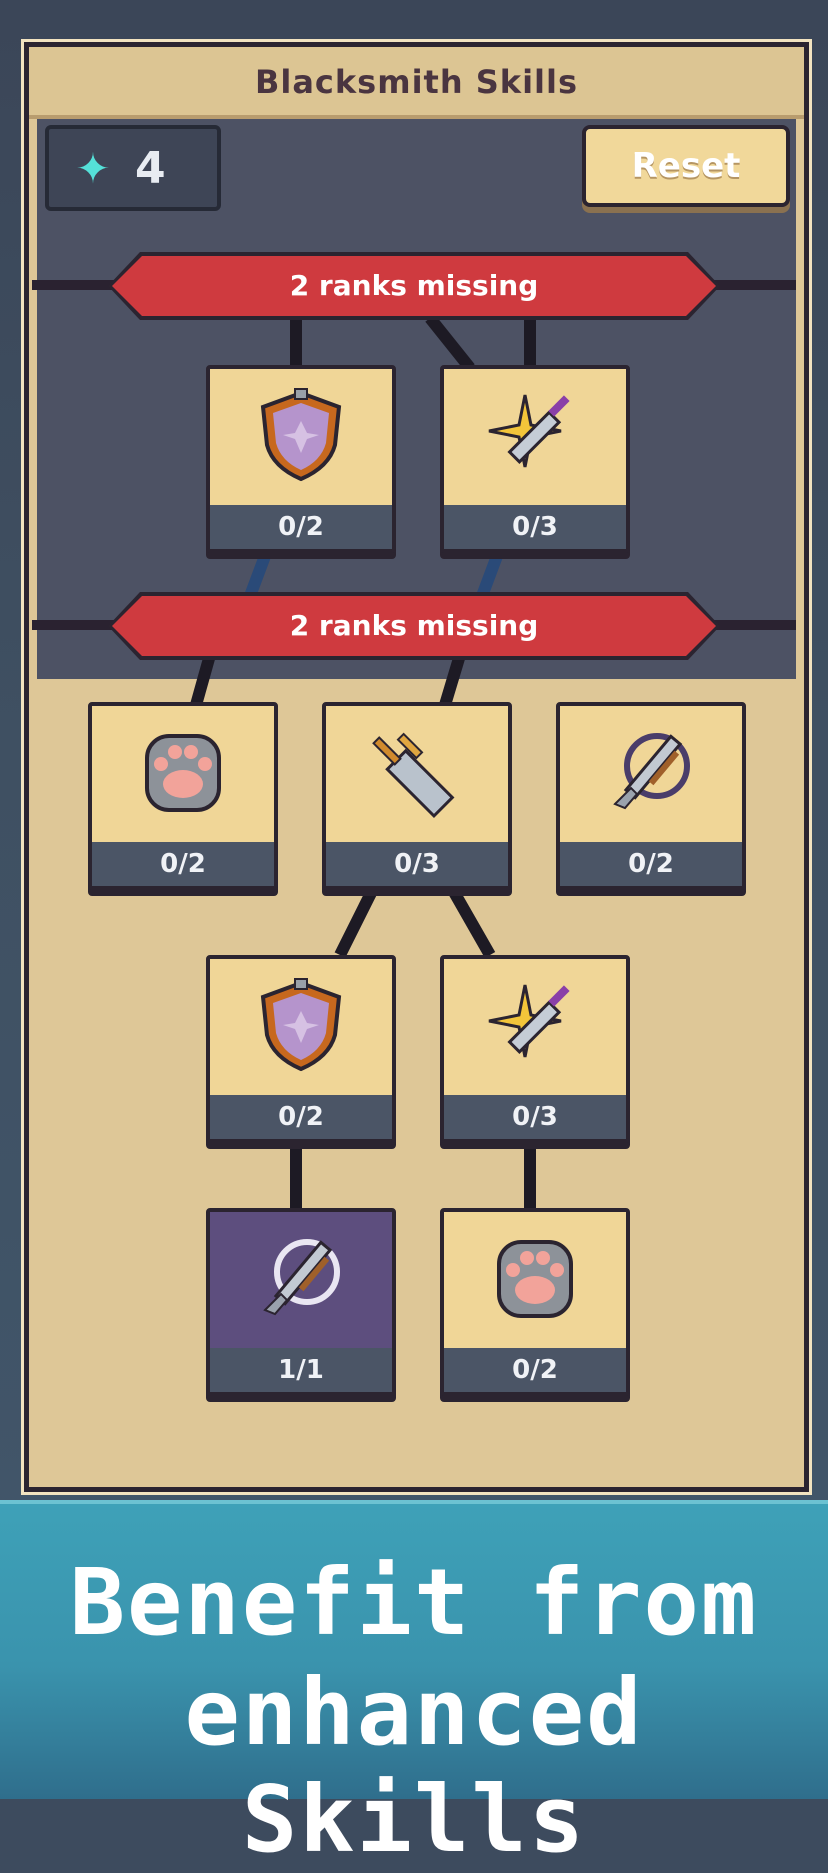 Image resolution: width=828 pixels, height=1873 pixels. What do you see at coordinates (414, 1766) in the screenshot?
I see `tagline-line-2: enhanced Skills` at bounding box center [414, 1766].